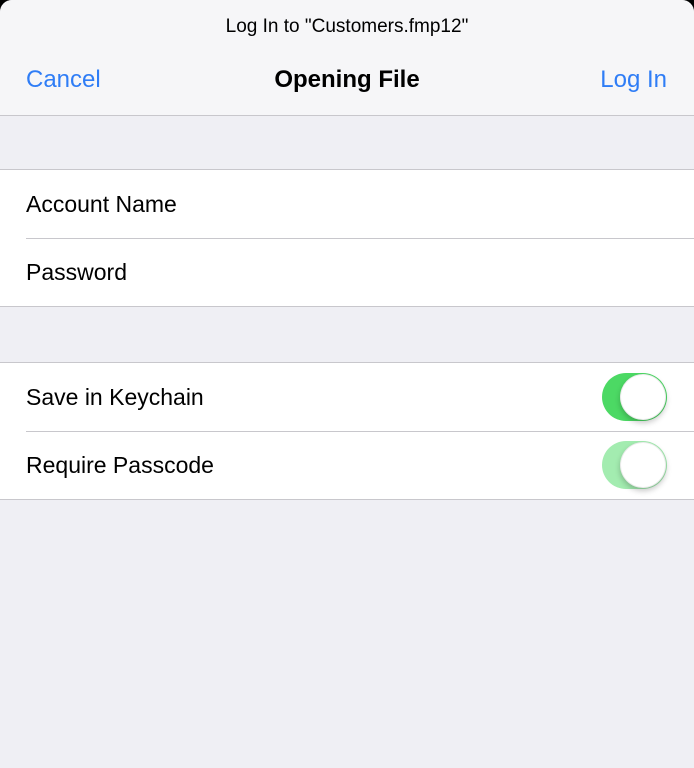  Describe the element at coordinates (350, 204) in the screenshot. I see `account-name-field` at that location.